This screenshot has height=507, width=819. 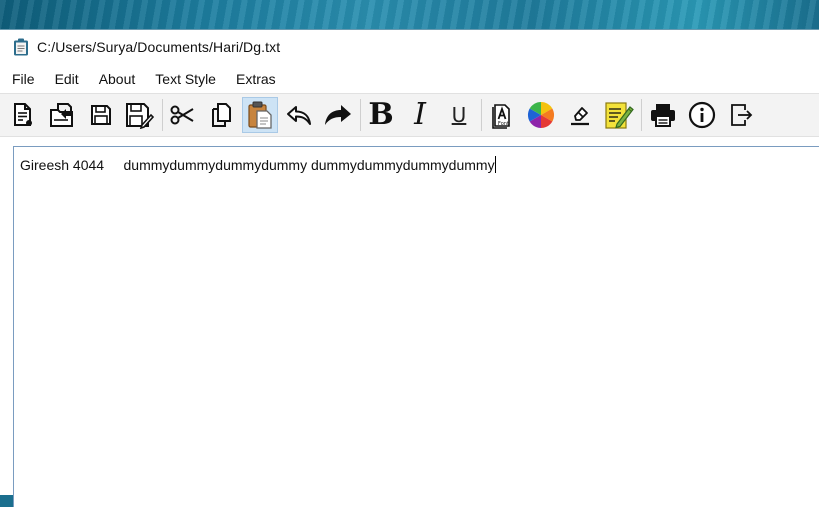 I want to click on bold-icon: B, so click(x=381, y=114).